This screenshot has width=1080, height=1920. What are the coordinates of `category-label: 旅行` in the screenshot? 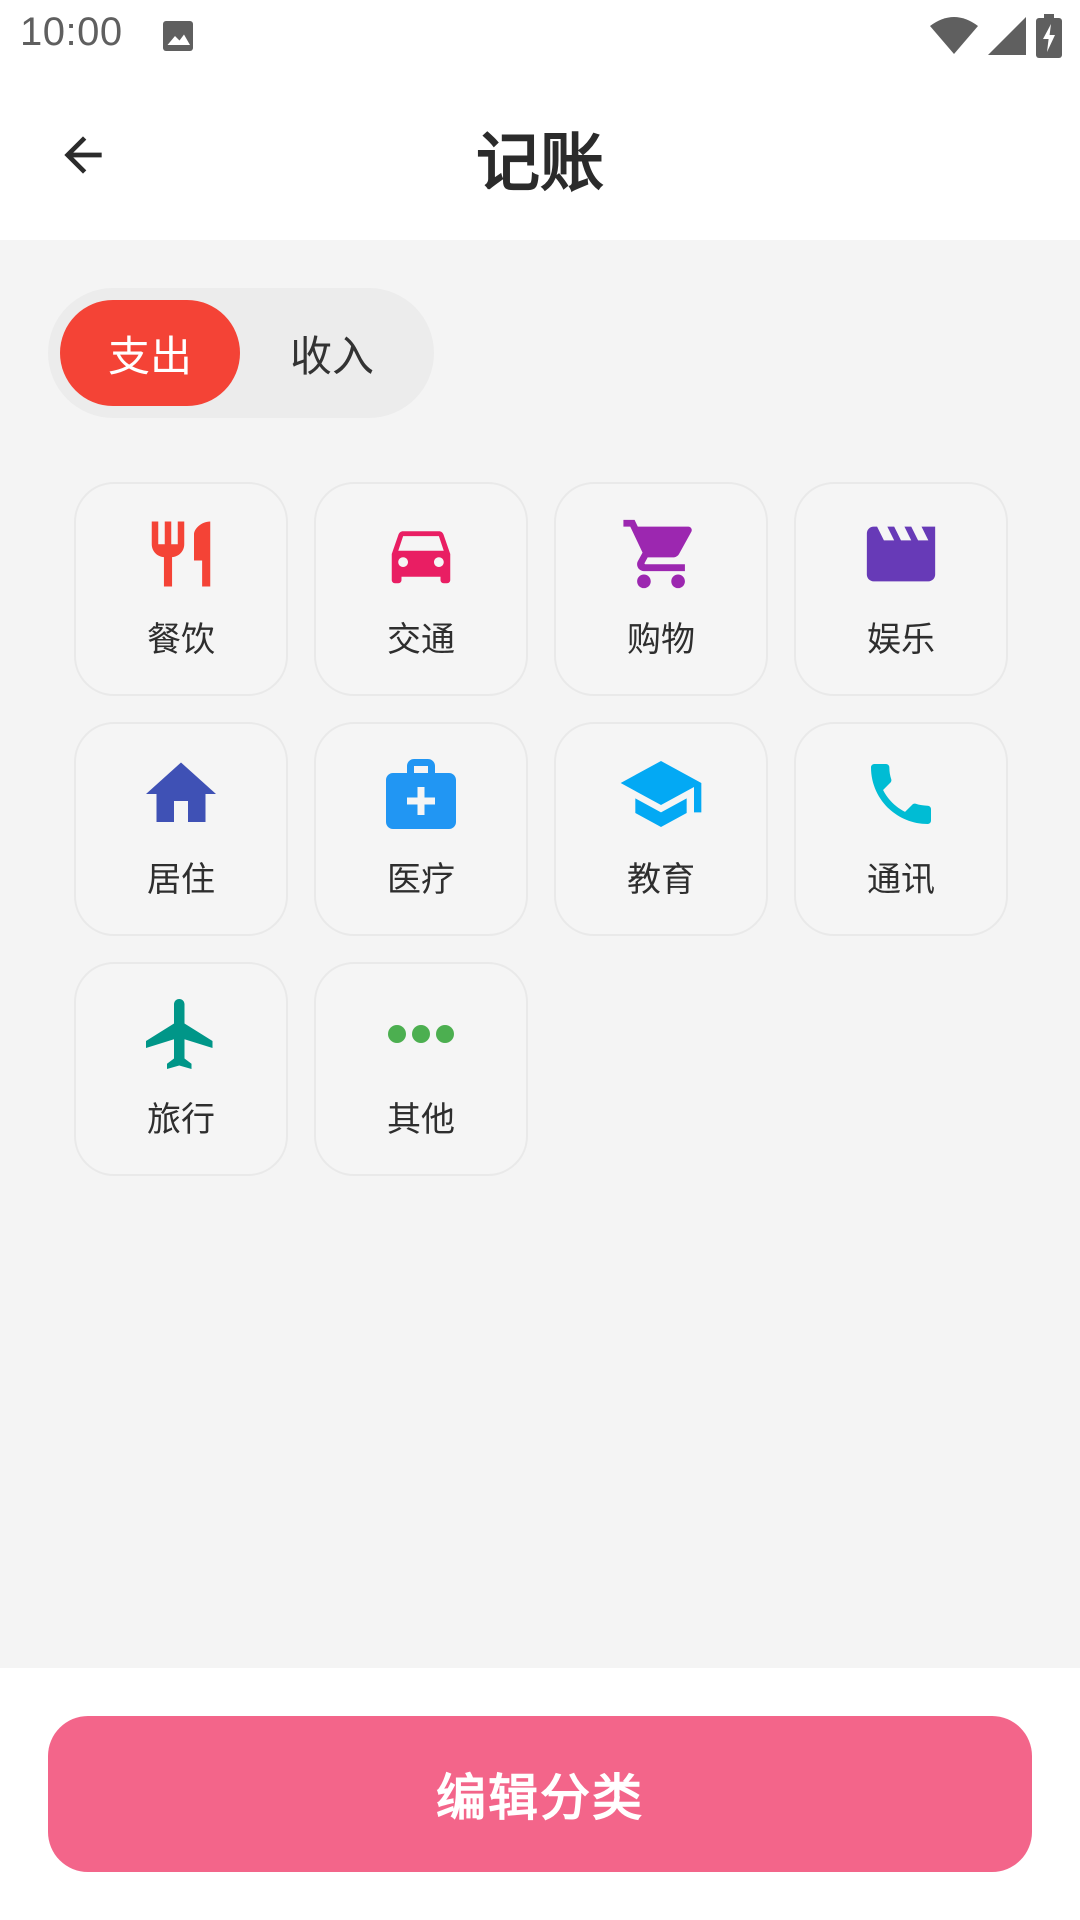 It's located at (181, 1120).